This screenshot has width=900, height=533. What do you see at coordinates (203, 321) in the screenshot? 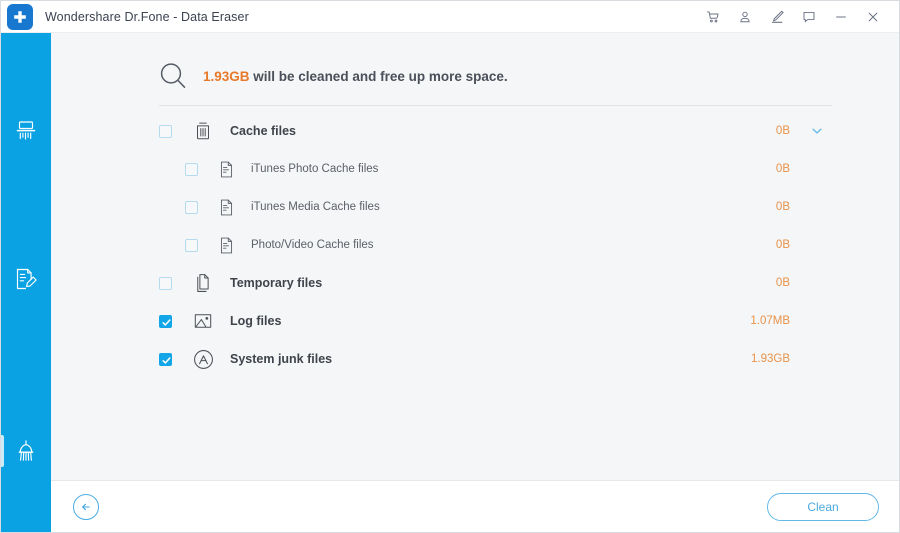
I see `photo-icon` at bounding box center [203, 321].